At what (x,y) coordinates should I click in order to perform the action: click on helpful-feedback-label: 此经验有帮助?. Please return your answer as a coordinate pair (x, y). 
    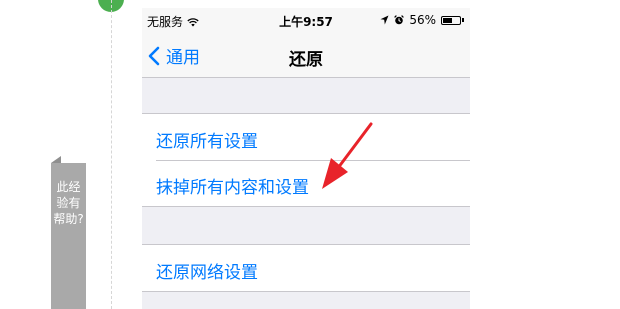
    Looking at the image, I should click on (68, 203).